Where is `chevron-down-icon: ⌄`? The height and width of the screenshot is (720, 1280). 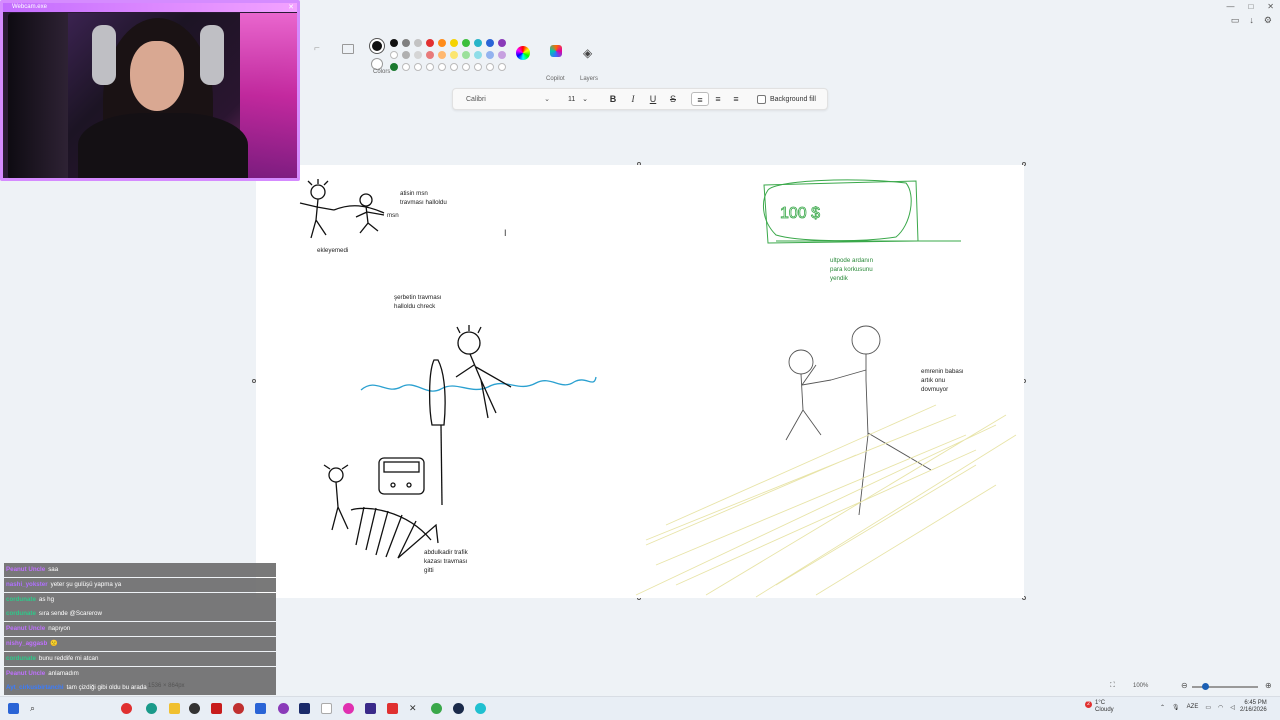 chevron-down-icon: ⌄ is located at coordinates (585, 99).